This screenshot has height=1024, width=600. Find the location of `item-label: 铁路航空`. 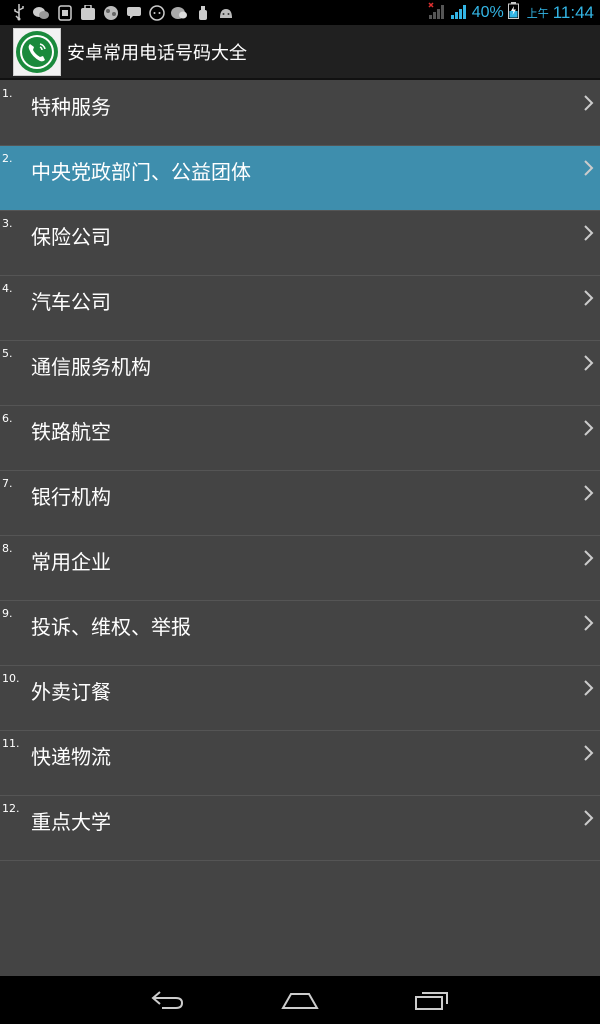

item-label: 铁路航空 is located at coordinates (71, 432).